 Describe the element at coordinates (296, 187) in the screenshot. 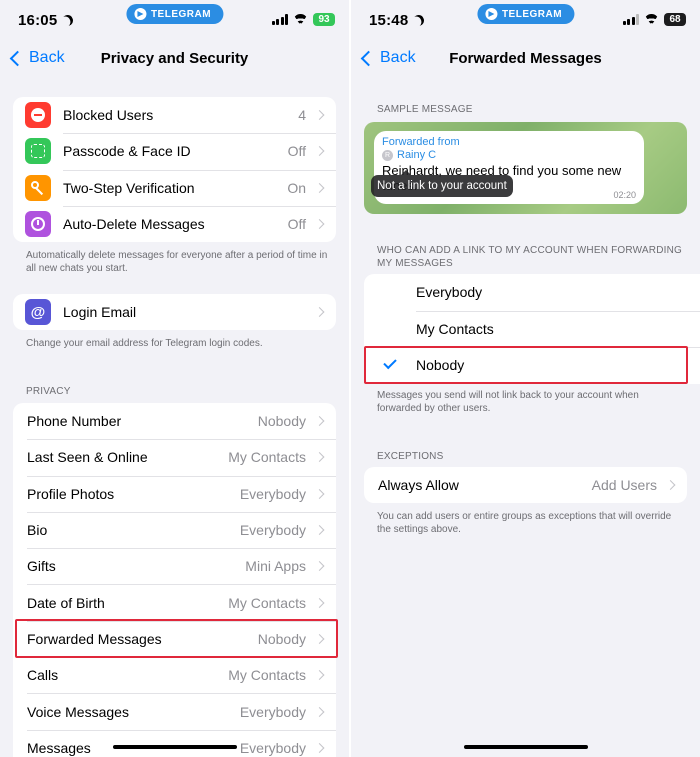

I see `row-value: On` at that location.